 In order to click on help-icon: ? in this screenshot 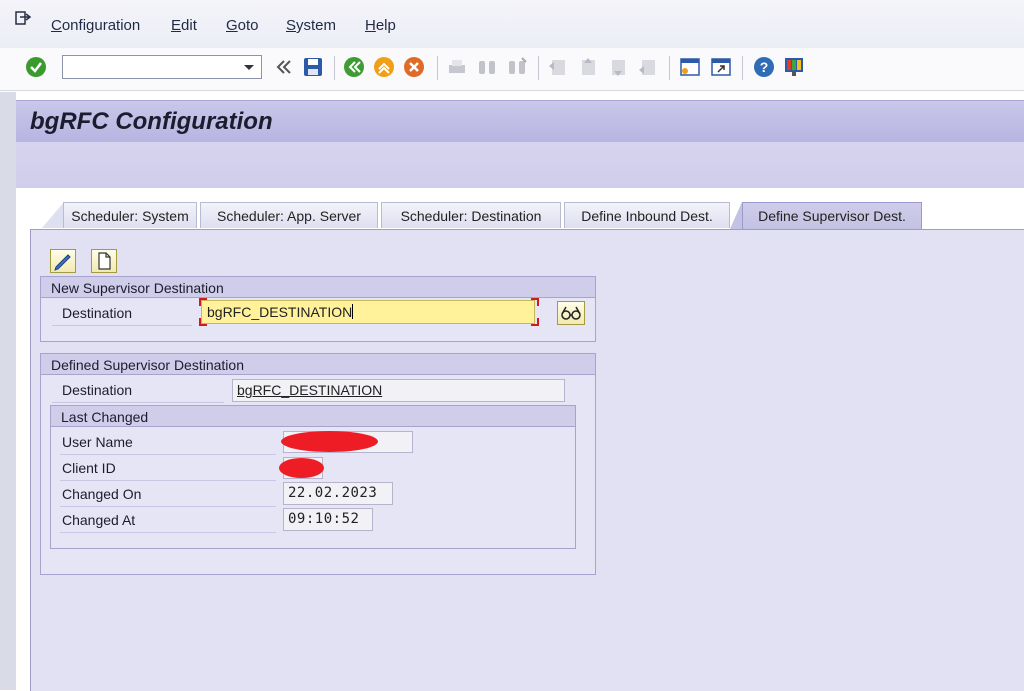, I will do `click(764, 67)`.